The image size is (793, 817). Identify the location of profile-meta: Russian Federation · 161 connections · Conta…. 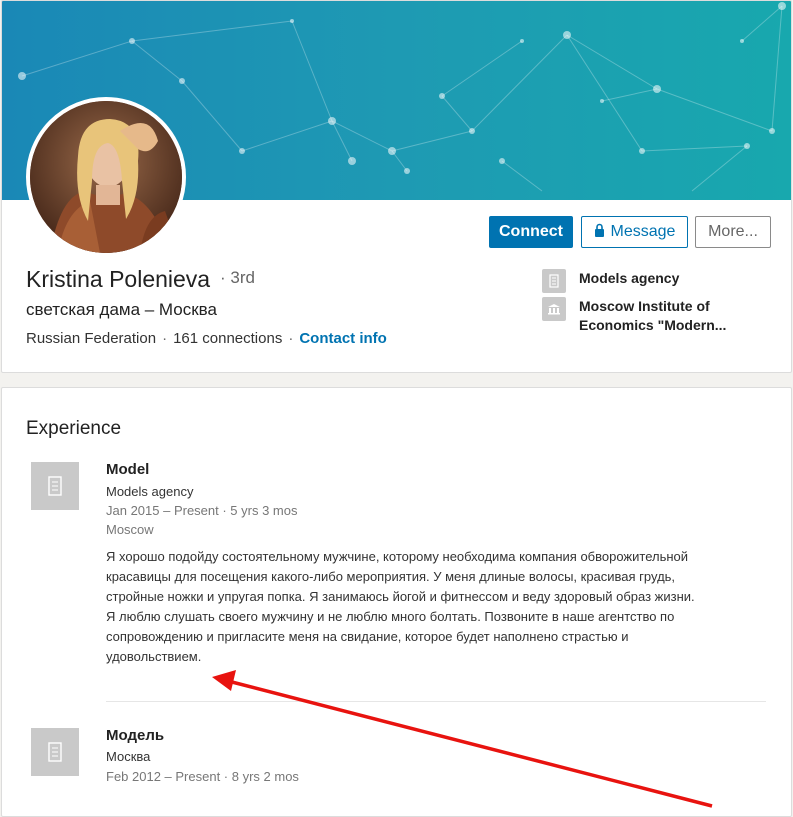
(206, 338).